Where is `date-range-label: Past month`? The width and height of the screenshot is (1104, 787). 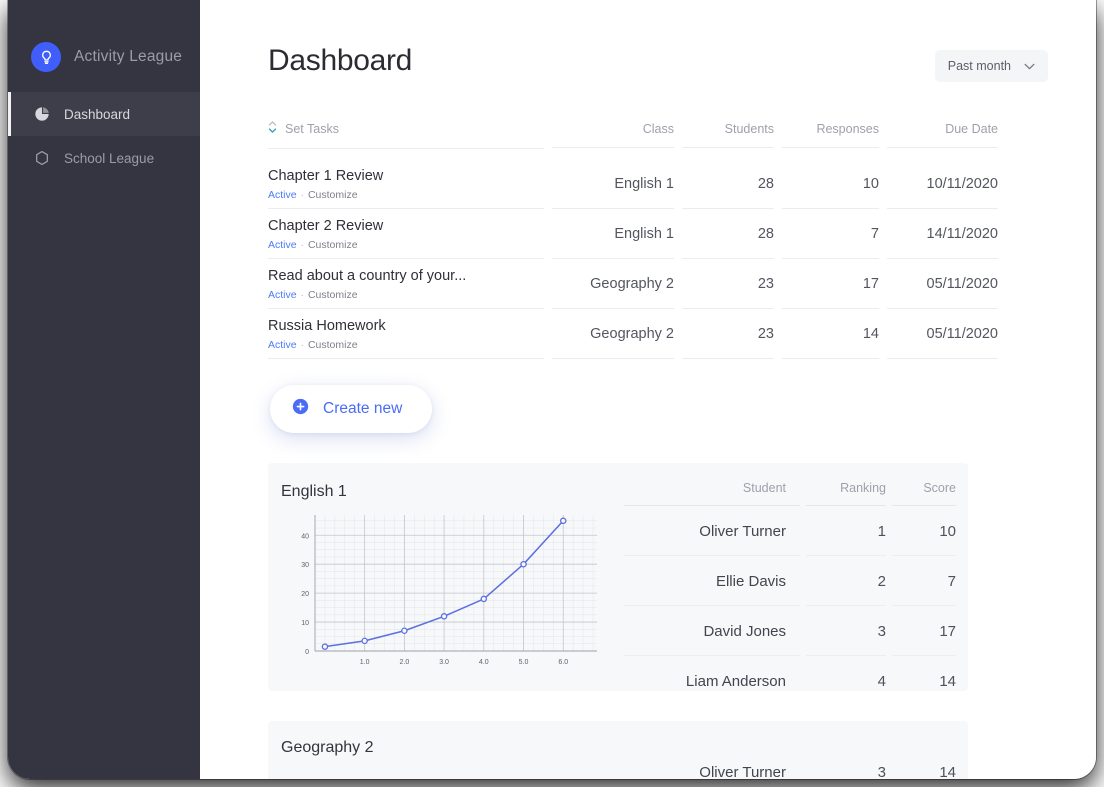 date-range-label: Past month is located at coordinates (979, 66).